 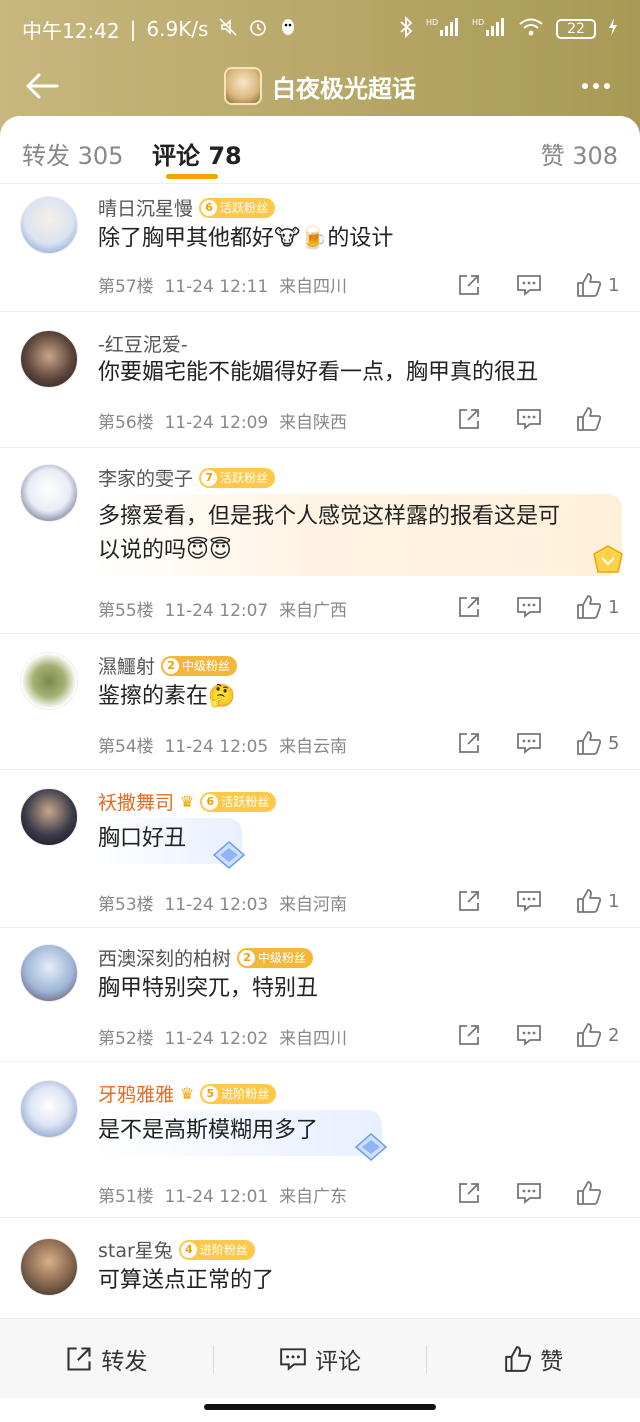 What do you see at coordinates (222, 744) in the screenshot?
I see `comment-meta: 第54楼 11-24 12:05 来自云南` at bounding box center [222, 744].